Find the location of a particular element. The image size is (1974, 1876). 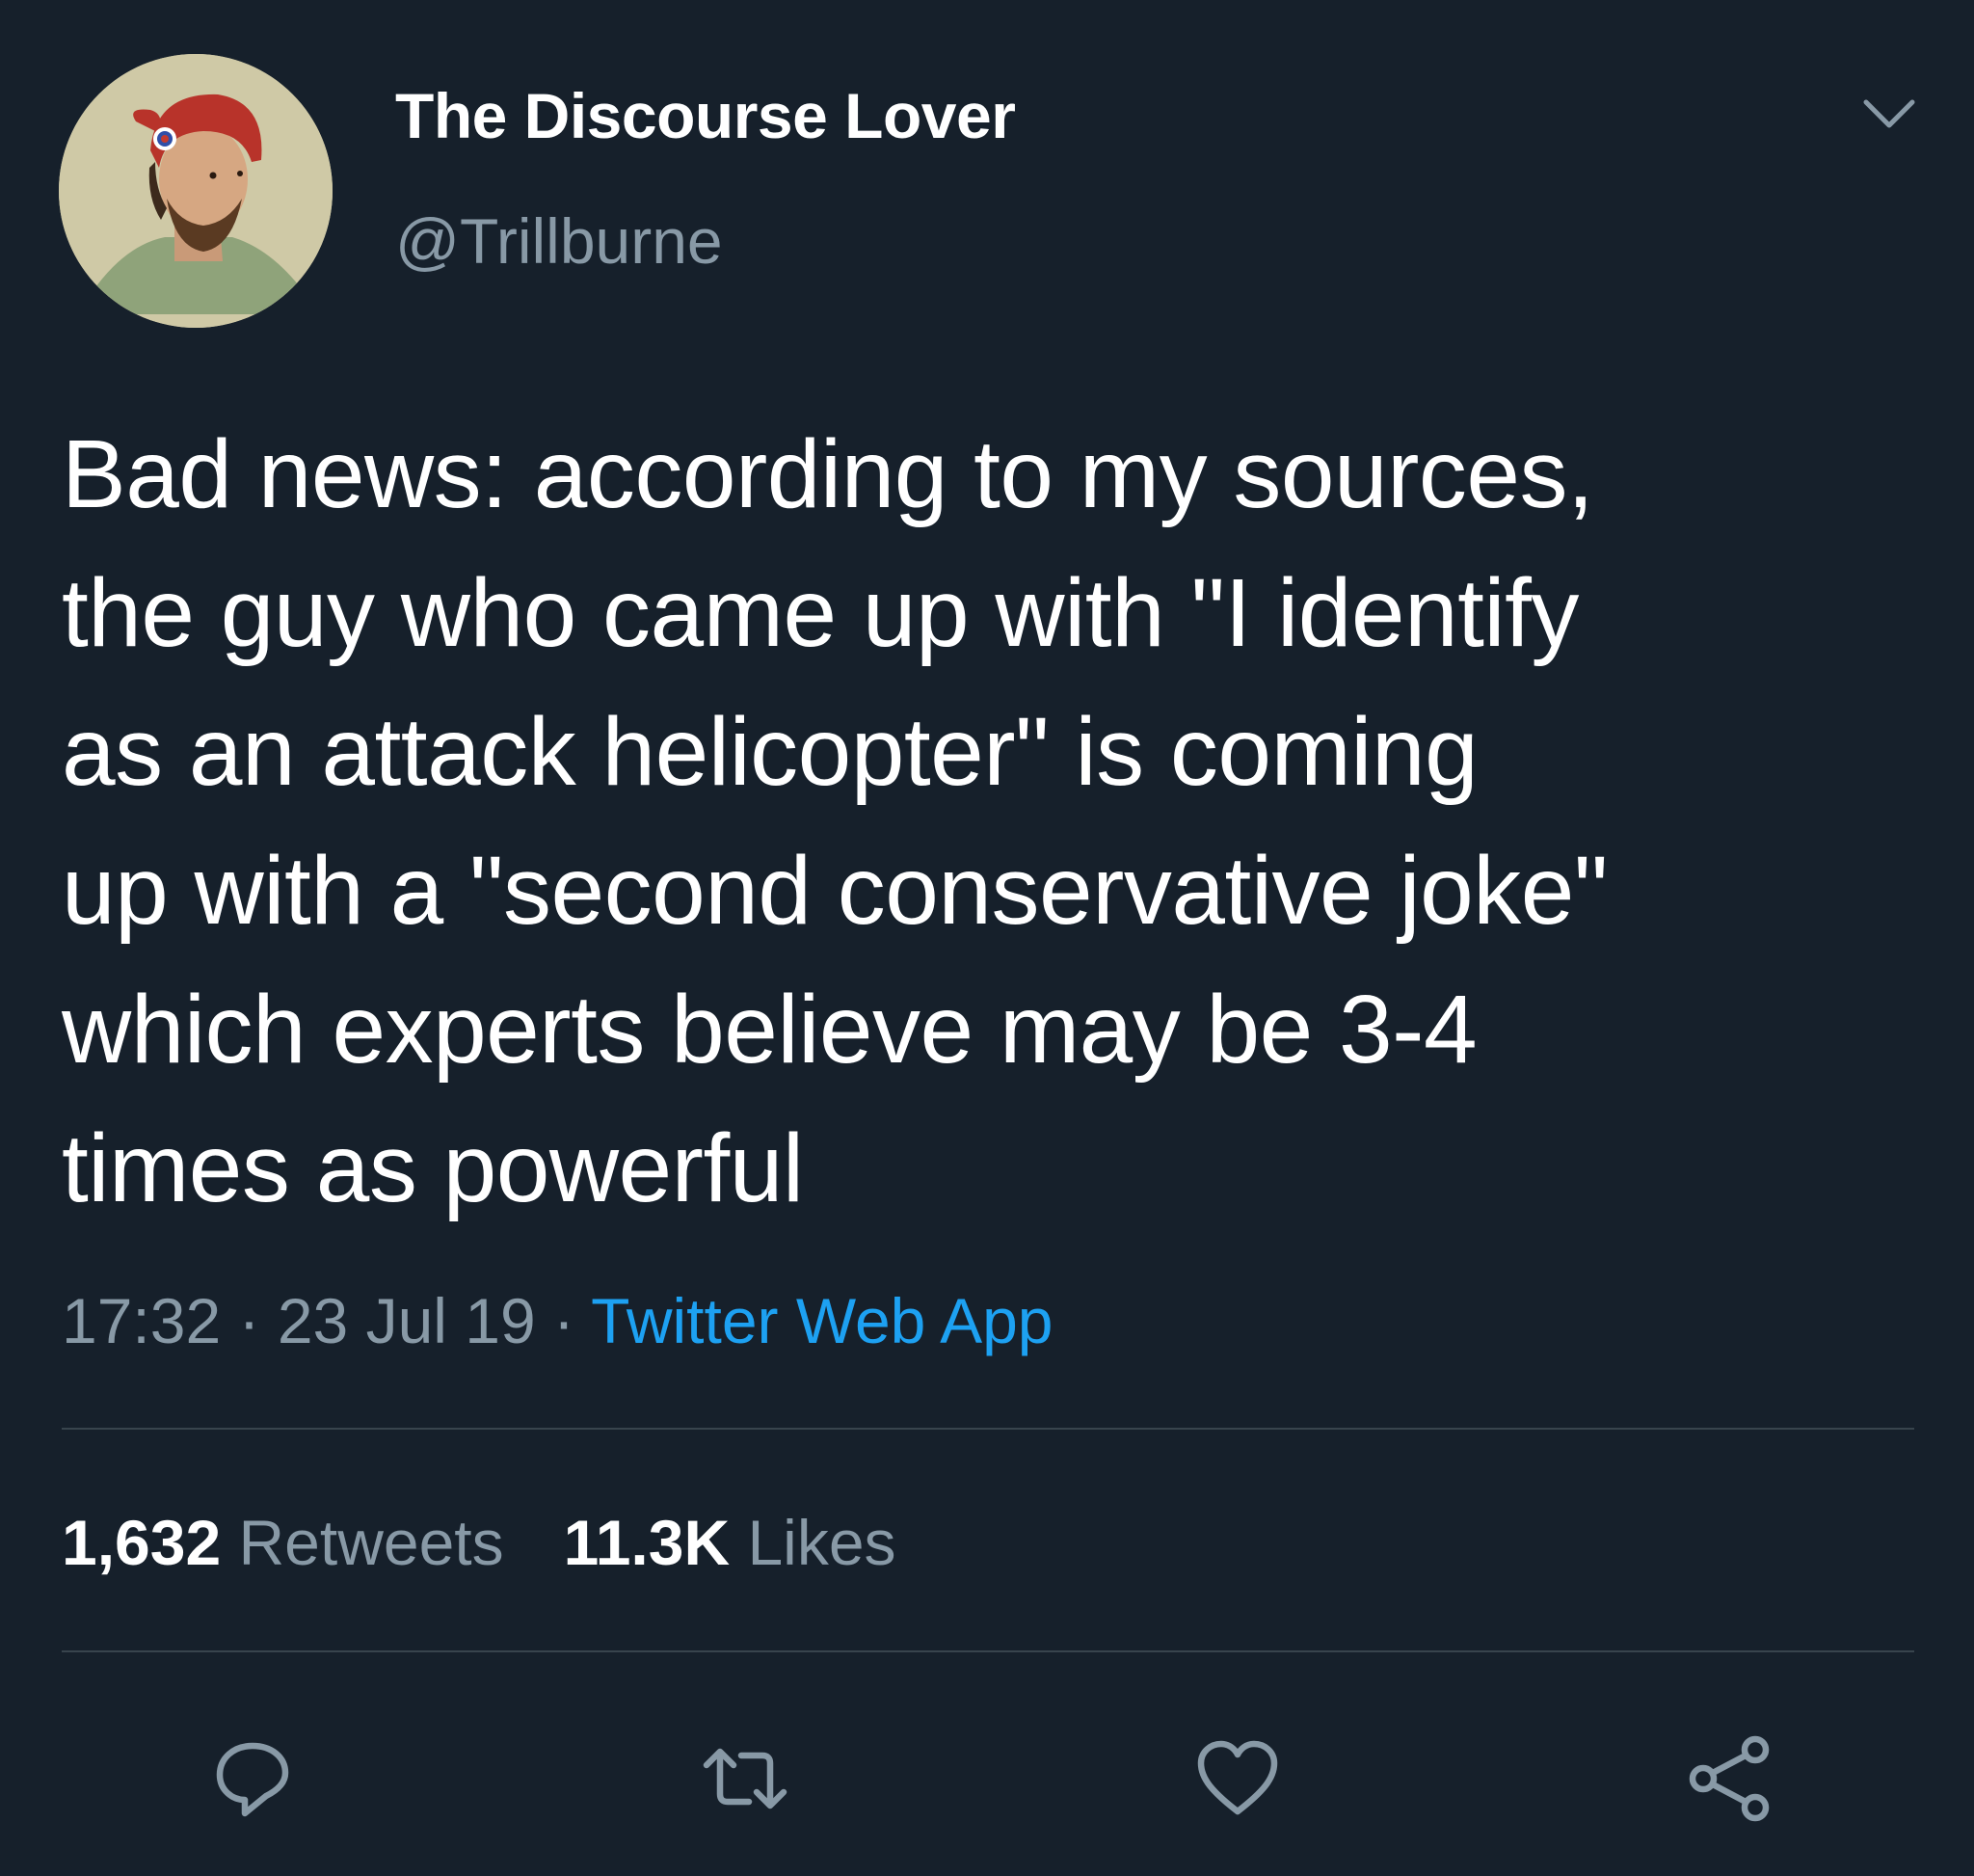

like-button is located at coordinates (1238, 1779).